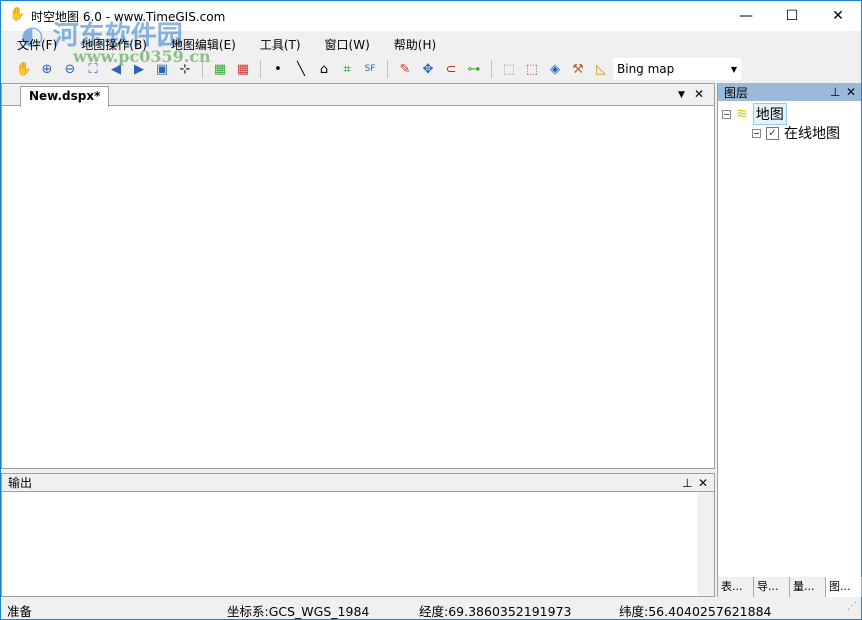 The width and height of the screenshot is (862, 620). What do you see at coordinates (370, 69) in the screenshot?
I see `shapefile-icon: SF` at bounding box center [370, 69].